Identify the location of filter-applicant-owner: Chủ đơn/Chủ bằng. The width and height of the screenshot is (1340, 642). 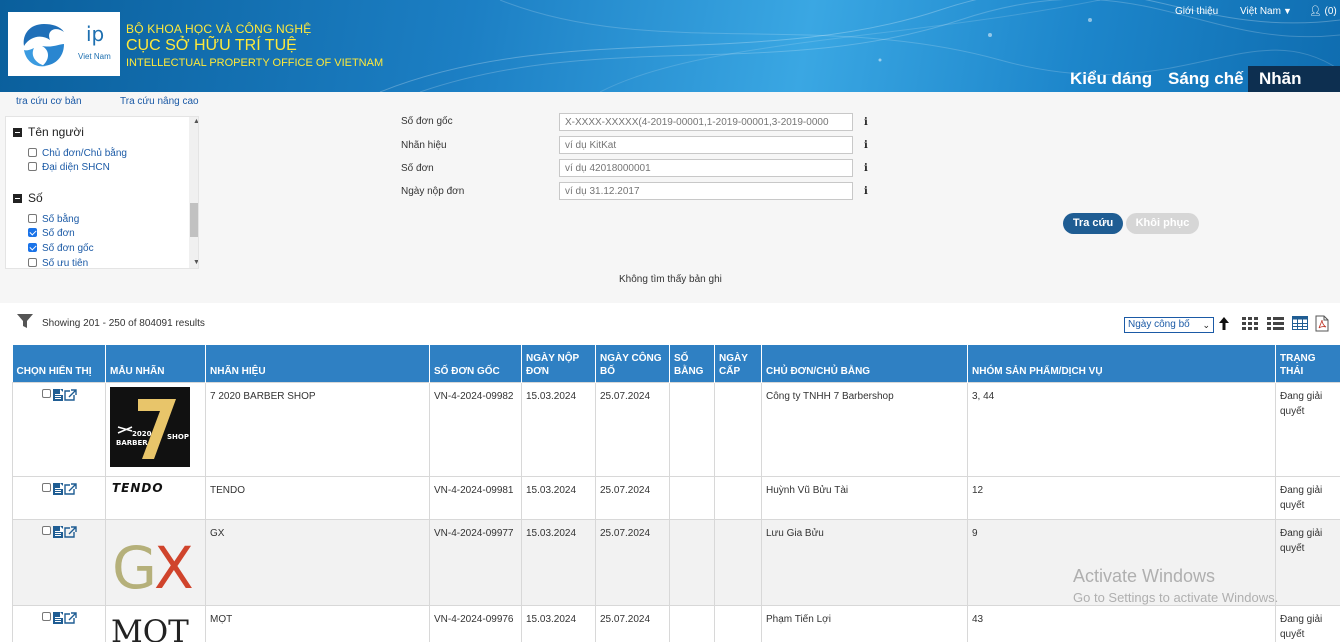
(77, 153).